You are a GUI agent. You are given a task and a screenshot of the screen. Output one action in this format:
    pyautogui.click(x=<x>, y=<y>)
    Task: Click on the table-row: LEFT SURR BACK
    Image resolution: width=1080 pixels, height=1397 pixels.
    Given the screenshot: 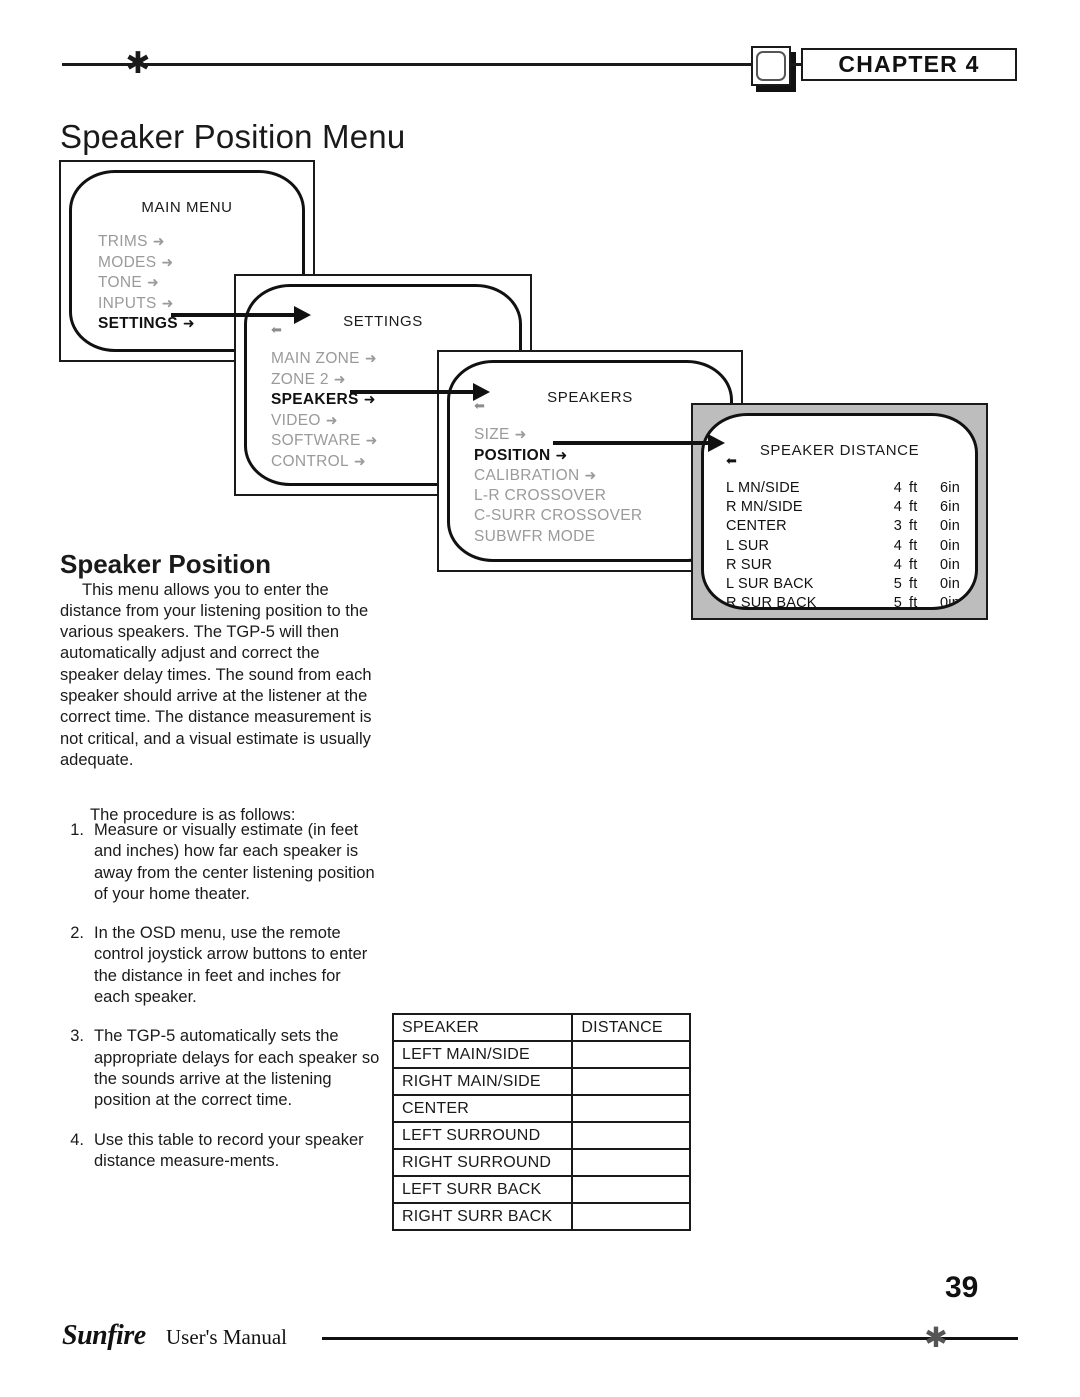 What is the action you would take?
    pyautogui.click(x=541, y=1189)
    